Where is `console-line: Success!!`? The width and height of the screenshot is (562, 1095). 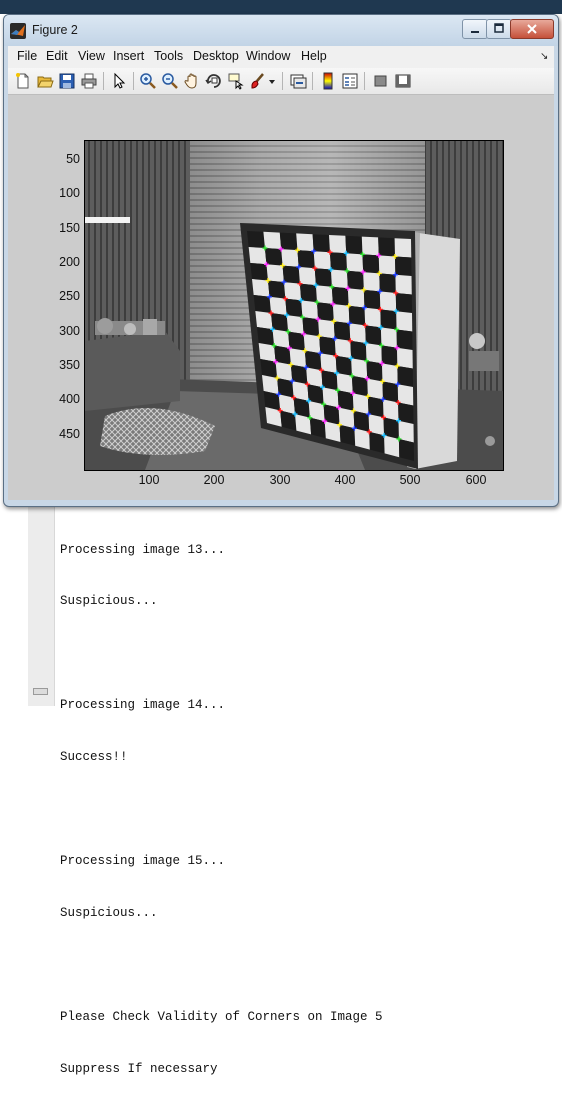
console-line: Success!! is located at coordinates (94, 757).